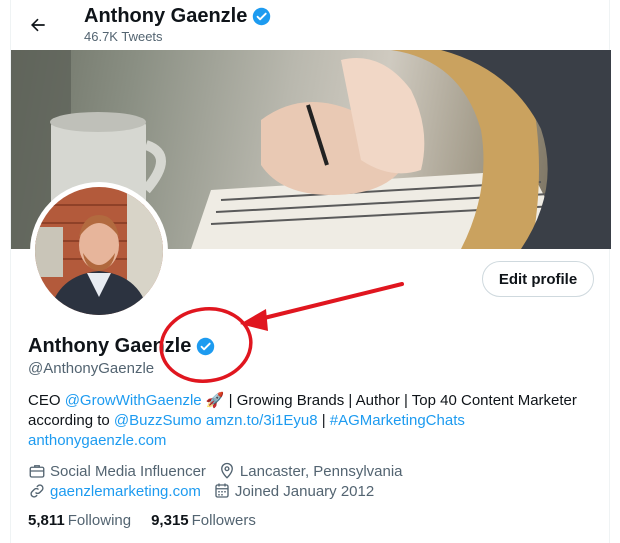 The width and height of the screenshot is (620, 543). Describe the element at coordinates (125, 491) in the screenshot. I see `website-link: gaenzlemarketing.com` at that location.